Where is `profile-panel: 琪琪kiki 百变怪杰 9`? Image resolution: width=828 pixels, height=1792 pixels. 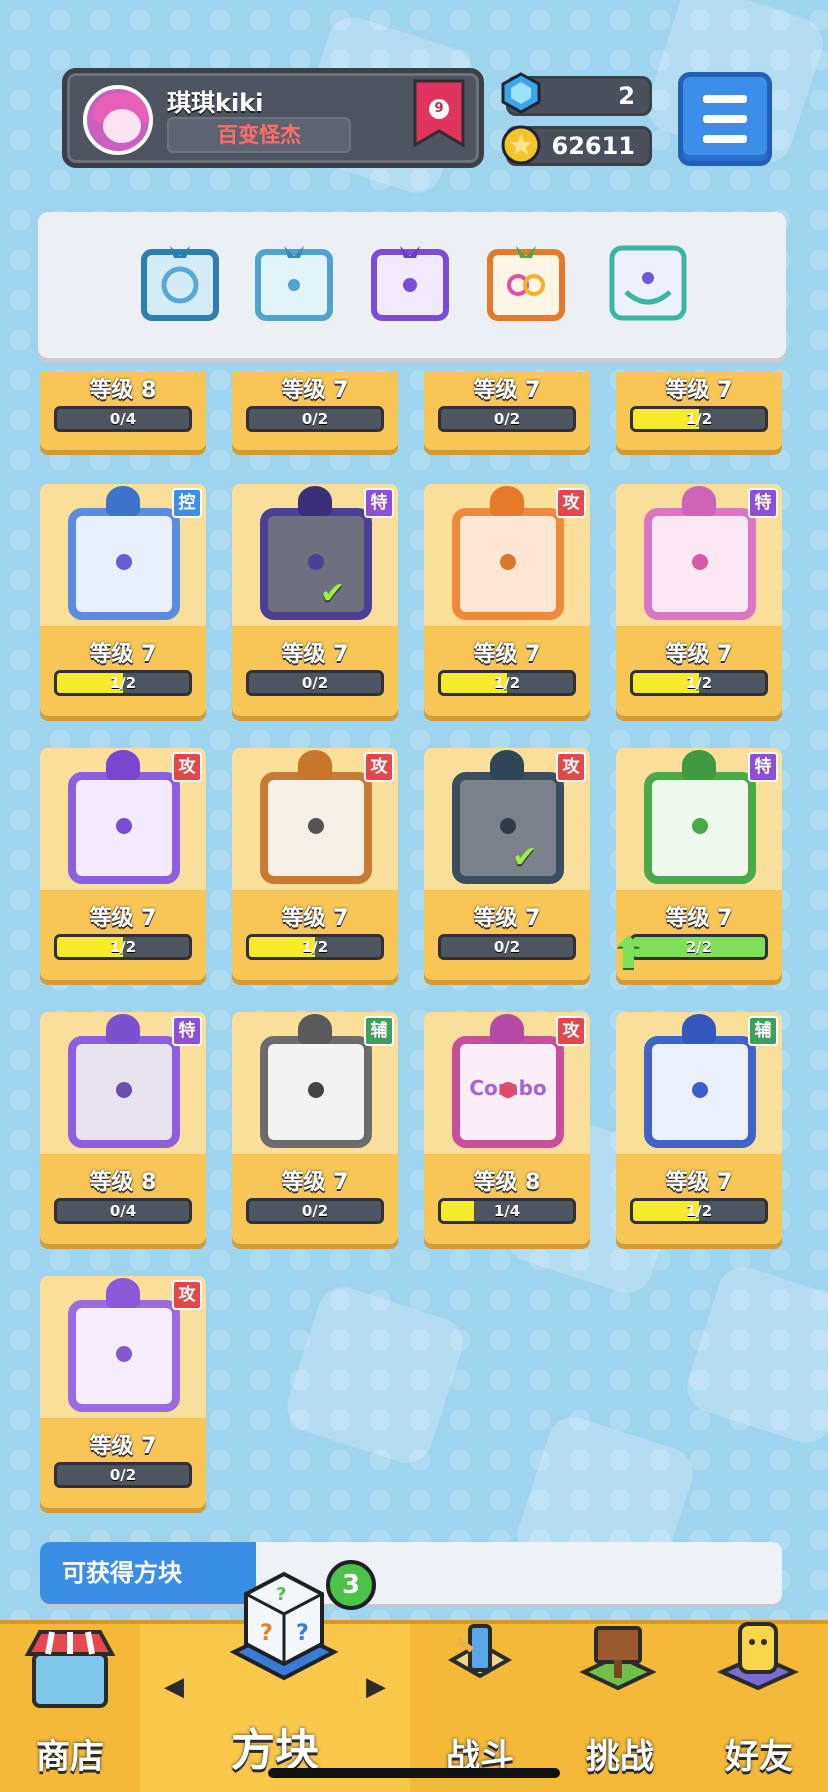 profile-panel: 琪琪kiki 百变怪杰 9 is located at coordinates (273, 118).